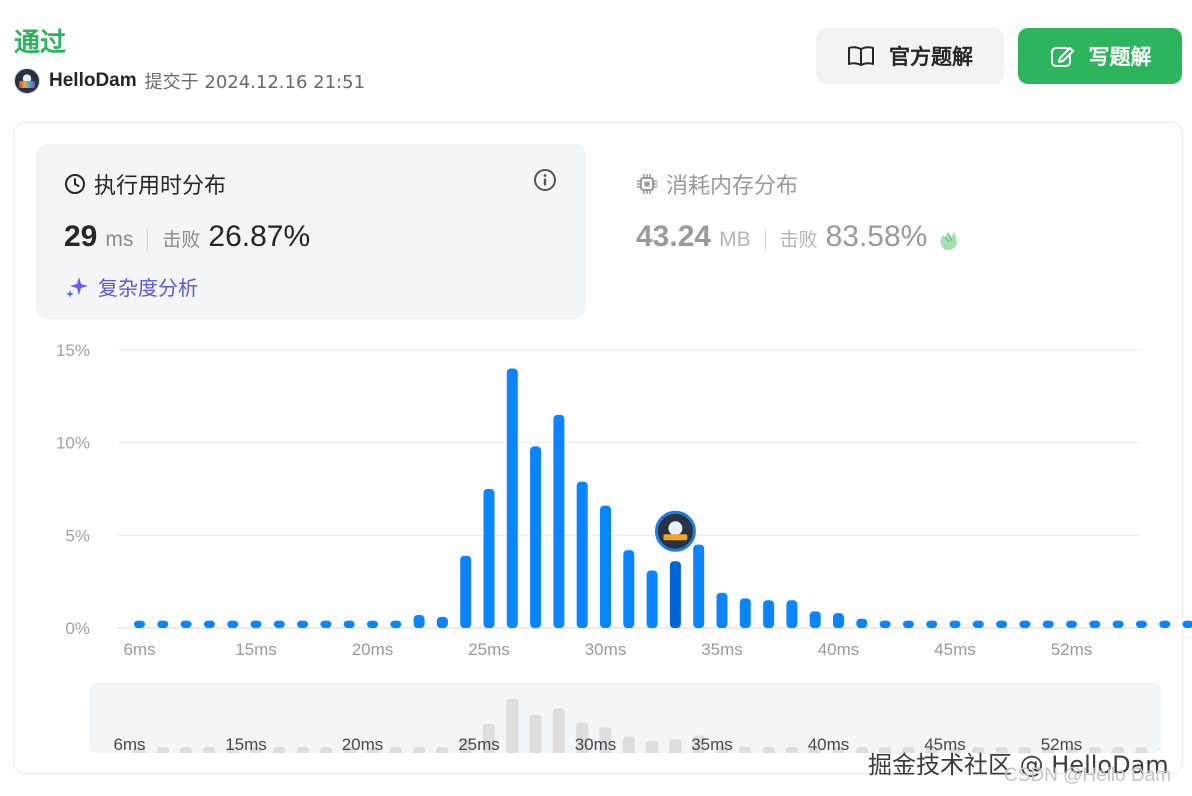 This screenshot has height=796, width=1192. I want to click on memory-tab: 消耗内存分布, so click(717, 184).